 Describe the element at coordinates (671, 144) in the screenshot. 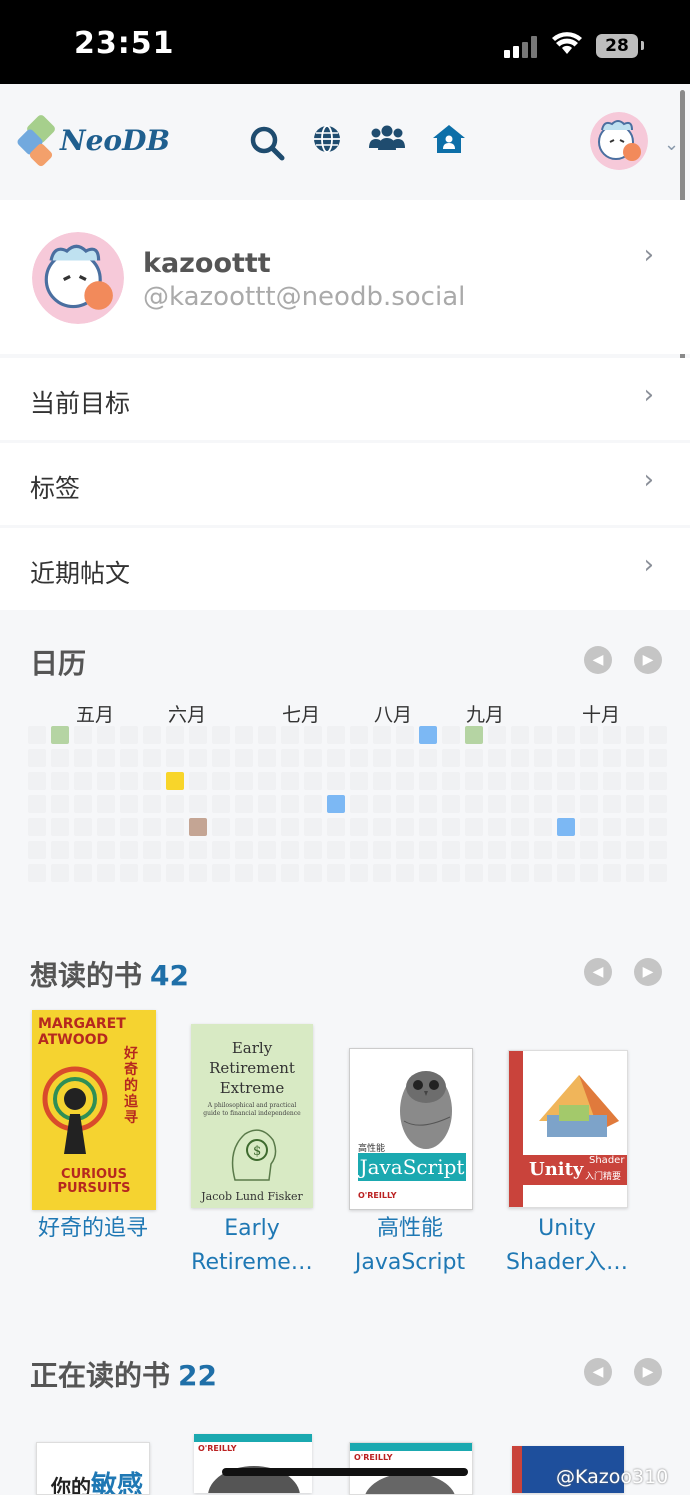

I see `chevron-down-icon: ⌄` at that location.